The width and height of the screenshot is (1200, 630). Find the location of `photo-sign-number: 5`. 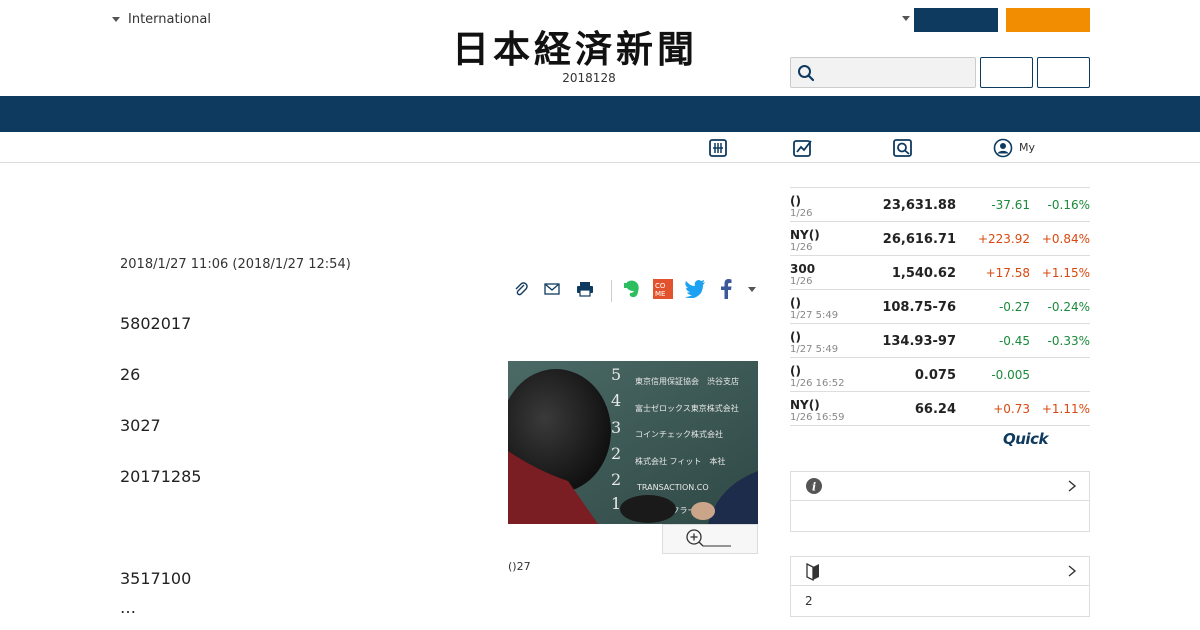

photo-sign-number: 5 is located at coordinates (616, 374).